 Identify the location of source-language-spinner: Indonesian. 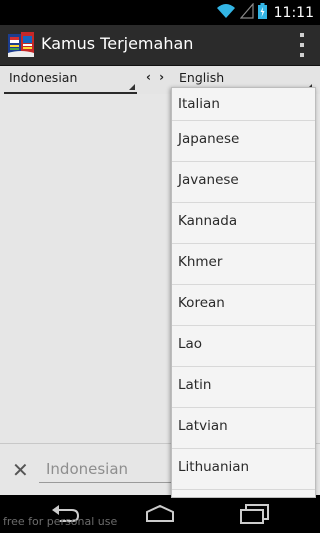
(70, 80).